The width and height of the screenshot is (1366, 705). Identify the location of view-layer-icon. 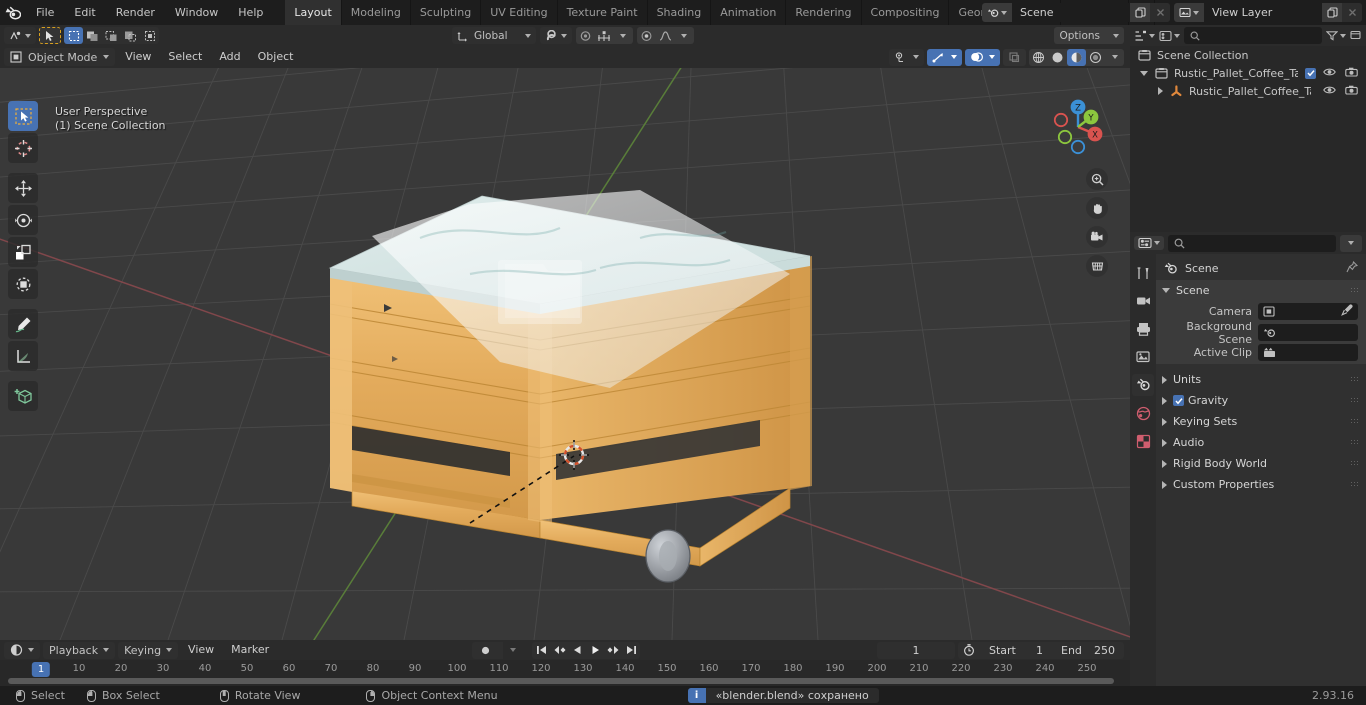
(1189, 12).